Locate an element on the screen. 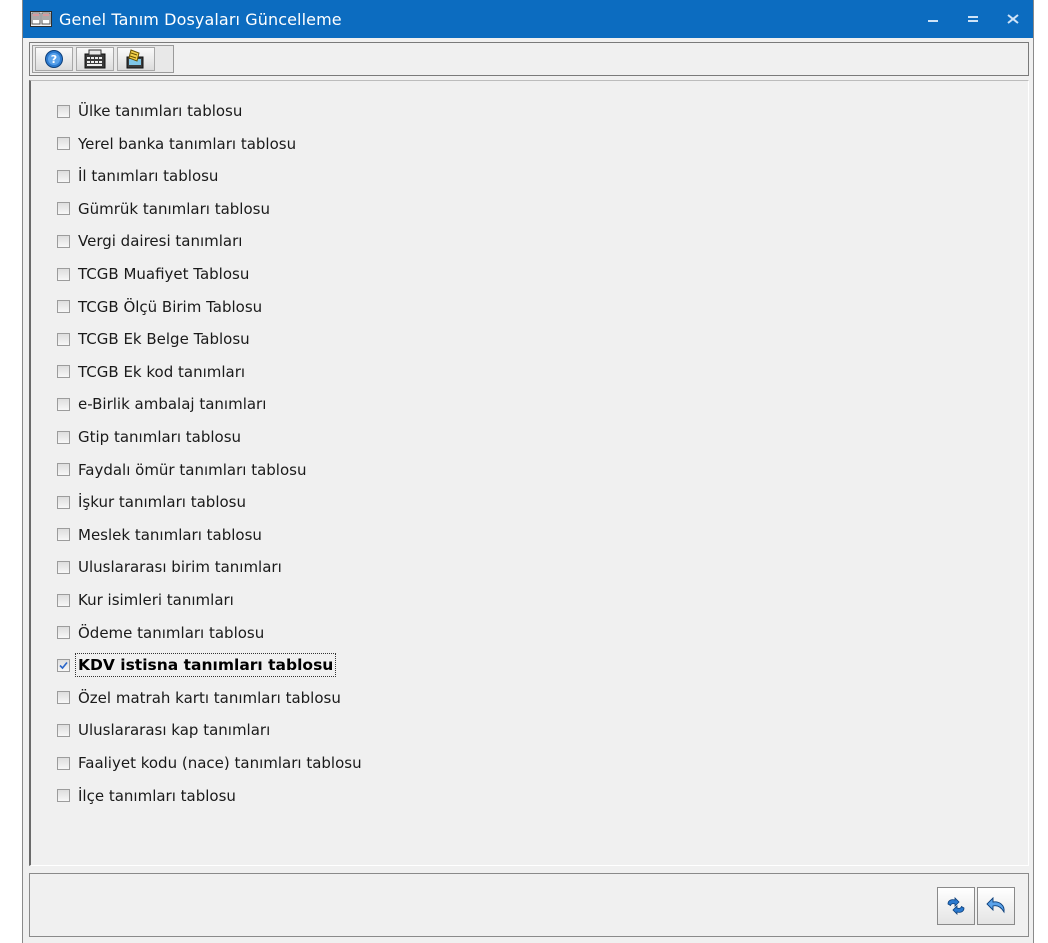 Image resolution: width=1048 pixels, height=943 pixels. checkmark-icon is located at coordinates (63, 665).